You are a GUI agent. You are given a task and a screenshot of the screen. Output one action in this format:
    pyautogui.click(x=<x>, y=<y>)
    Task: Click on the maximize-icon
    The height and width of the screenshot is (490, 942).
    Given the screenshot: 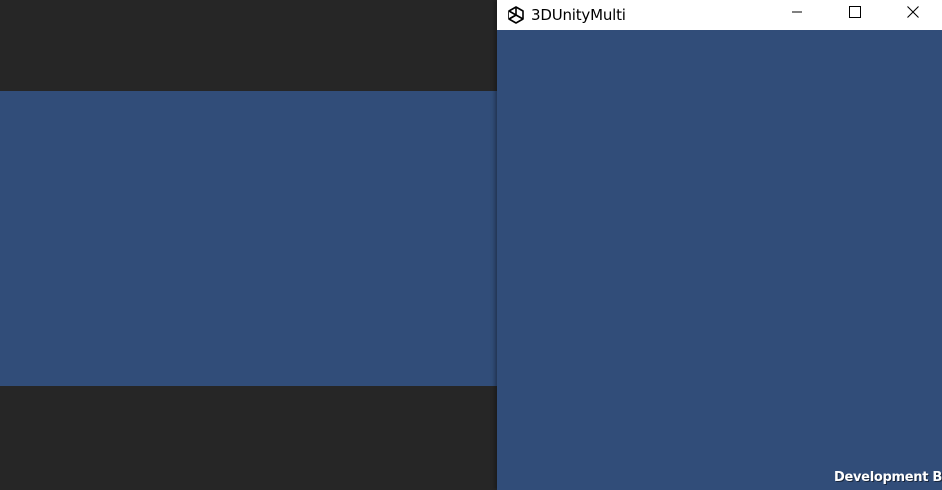 What is the action you would take?
    pyautogui.click(x=855, y=12)
    